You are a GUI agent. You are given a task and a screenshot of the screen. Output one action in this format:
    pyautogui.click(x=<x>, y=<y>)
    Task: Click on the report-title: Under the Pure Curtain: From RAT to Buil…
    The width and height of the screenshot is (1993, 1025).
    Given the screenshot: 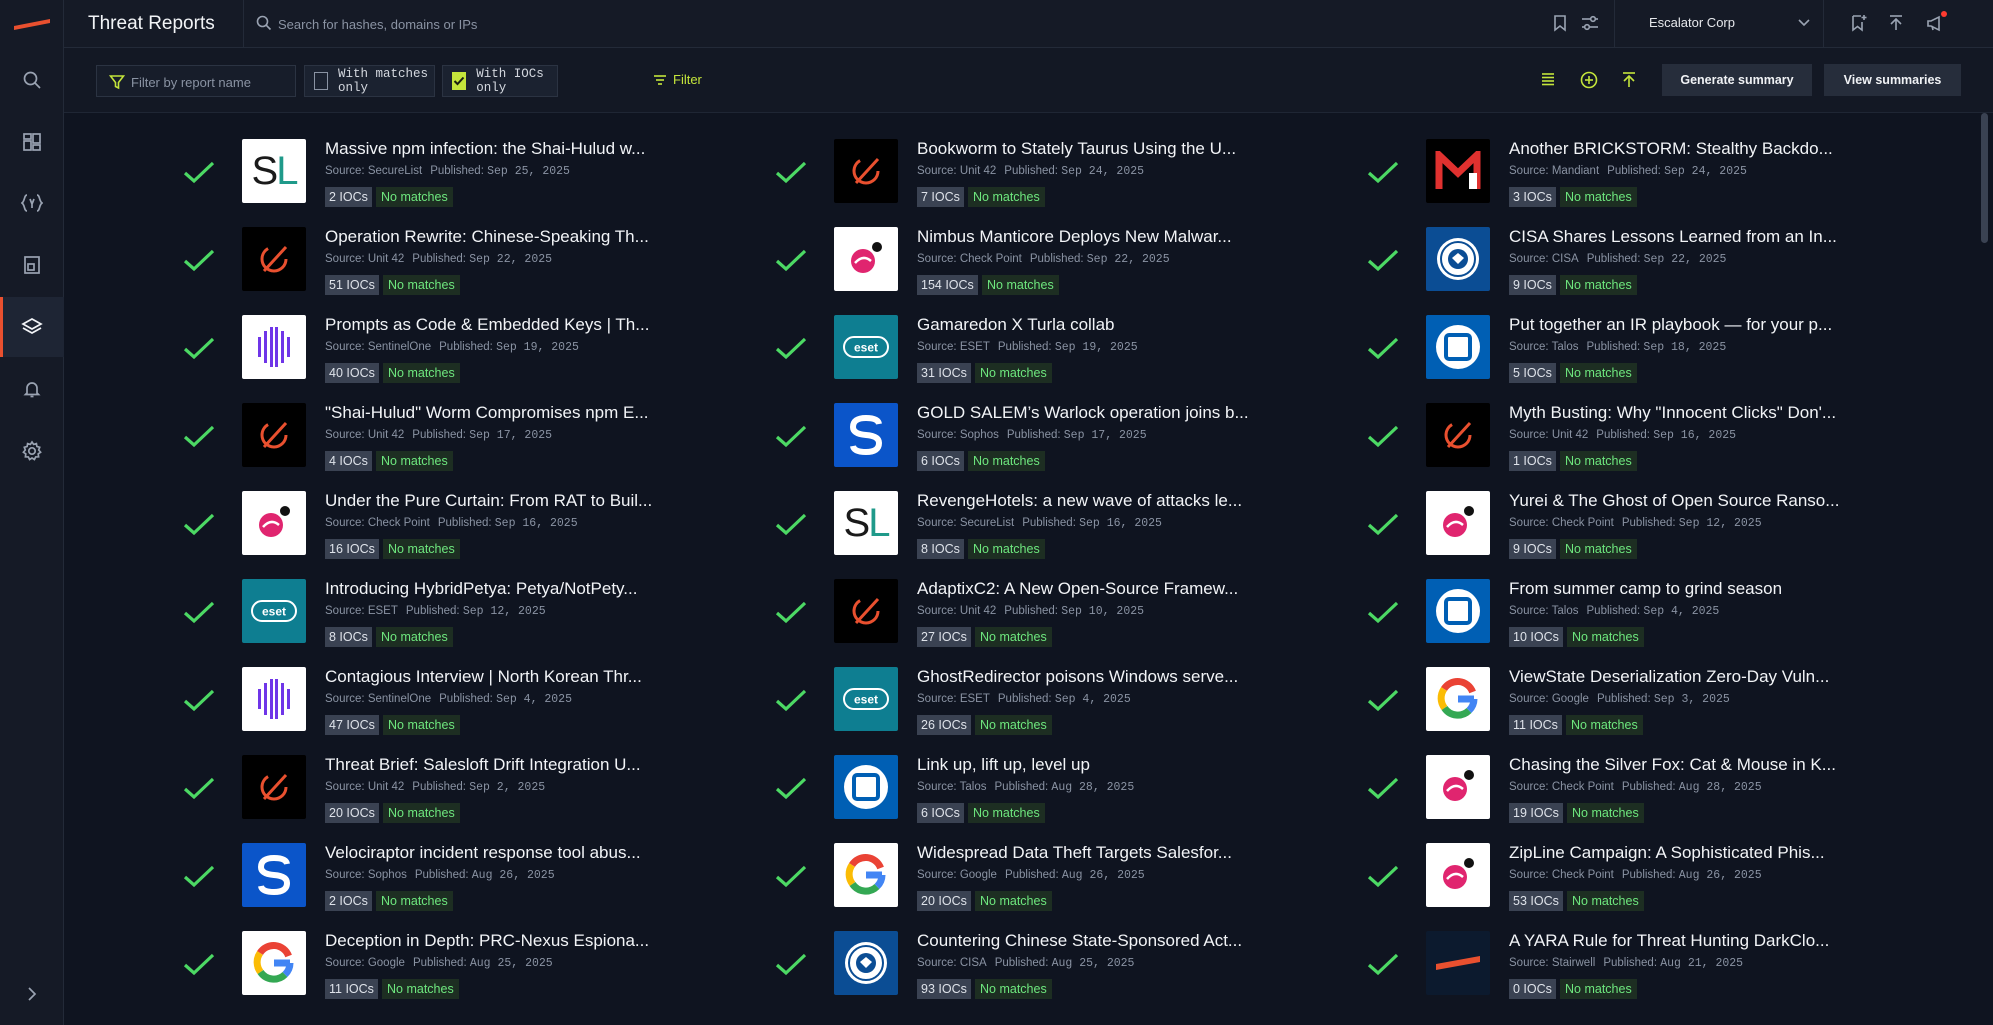 What is the action you would take?
    pyautogui.click(x=500, y=501)
    